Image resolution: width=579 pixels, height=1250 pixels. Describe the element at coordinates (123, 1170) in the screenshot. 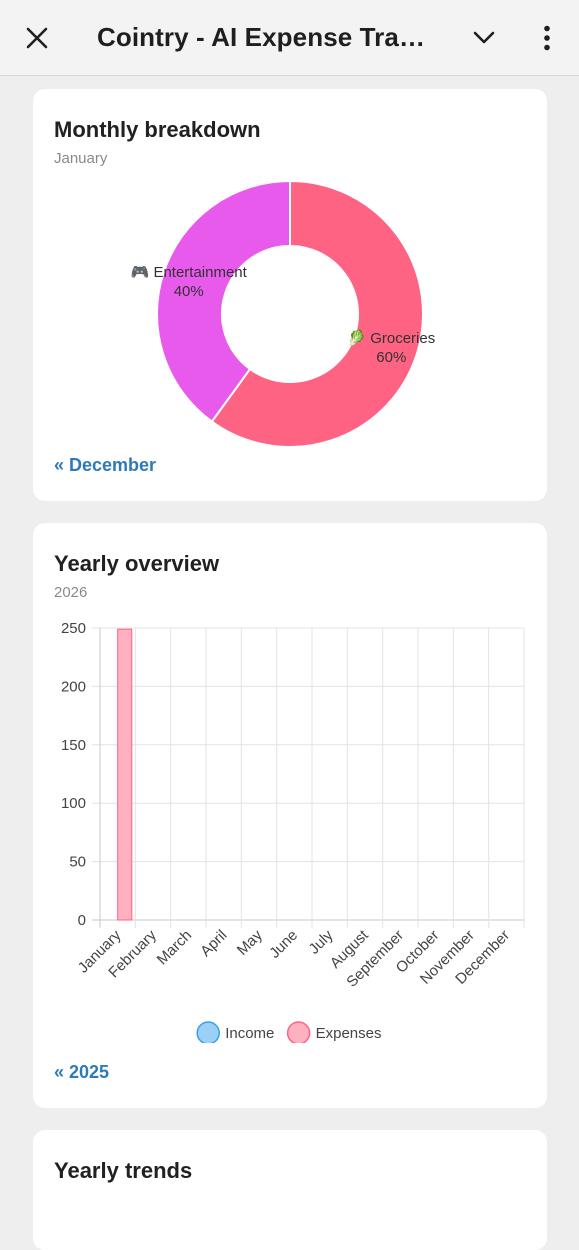

I see `trends-title: Yearly trends` at that location.